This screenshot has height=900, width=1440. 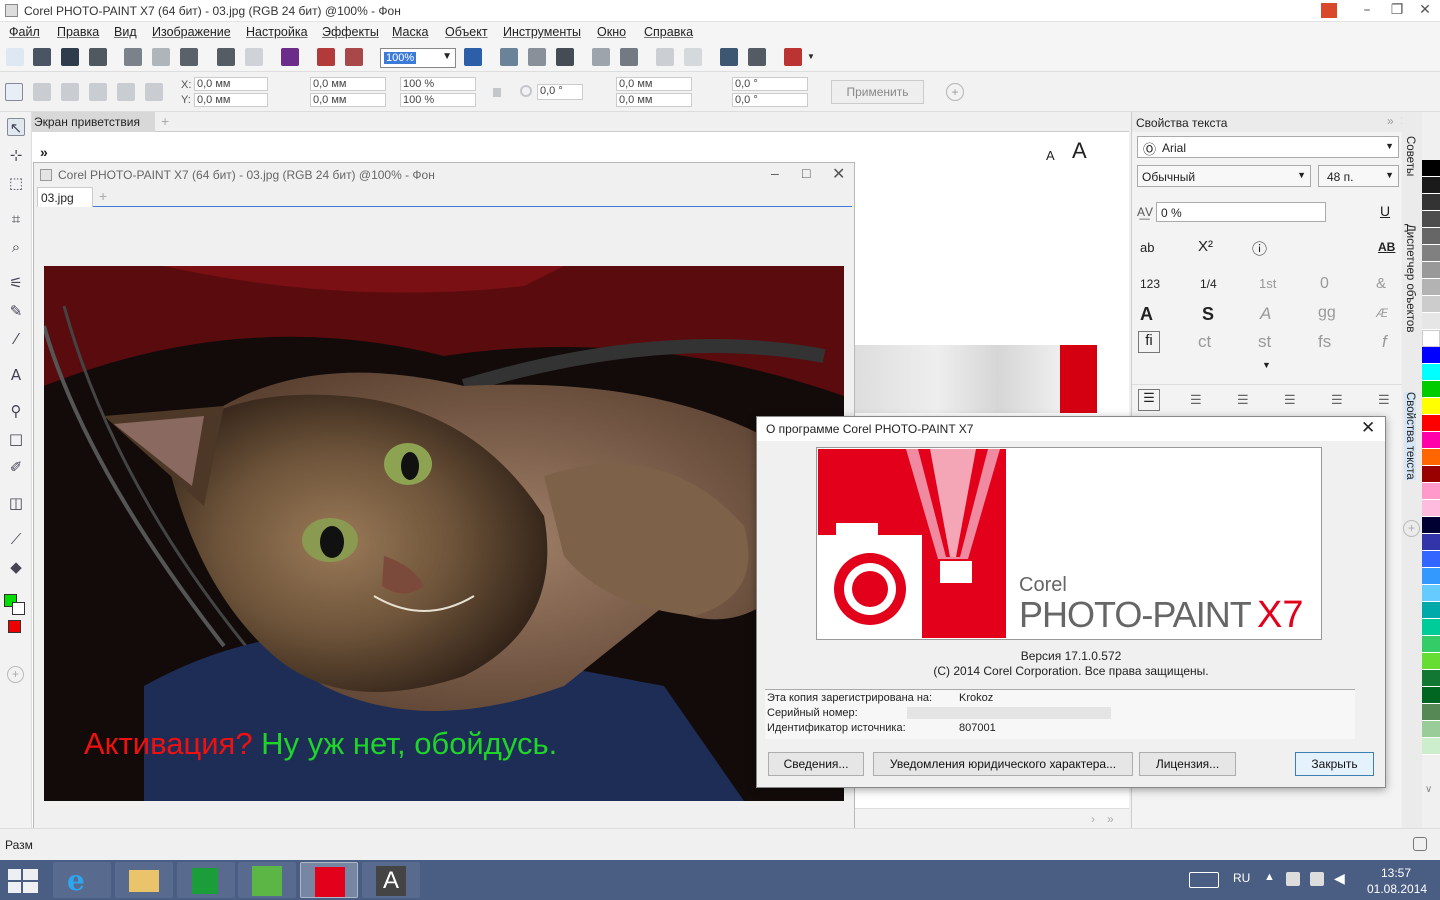 What do you see at coordinates (206, 880) in the screenshot?
I see `store-taskbar-icon` at bounding box center [206, 880].